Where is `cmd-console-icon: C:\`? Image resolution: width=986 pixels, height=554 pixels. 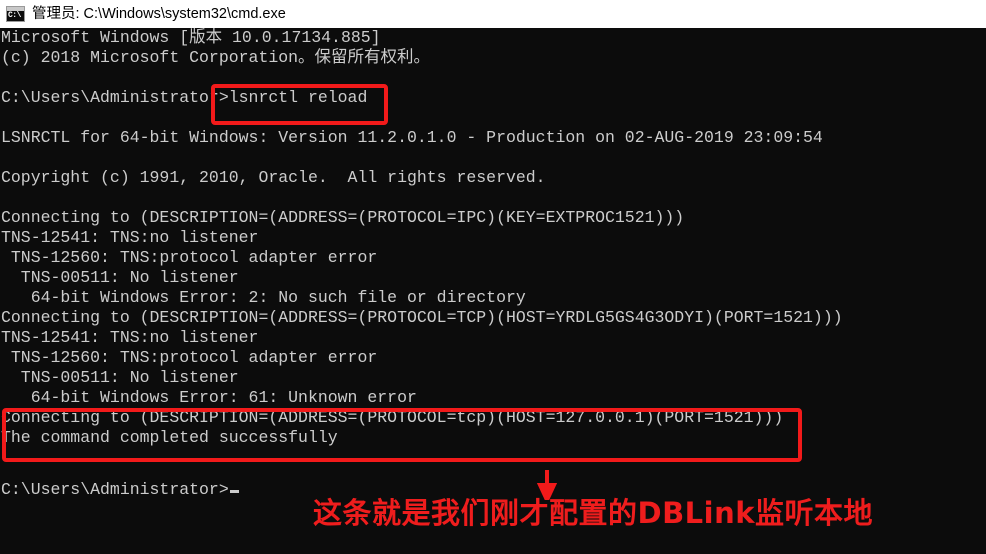 cmd-console-icon: C:\ is located at coordinates (15, 14).